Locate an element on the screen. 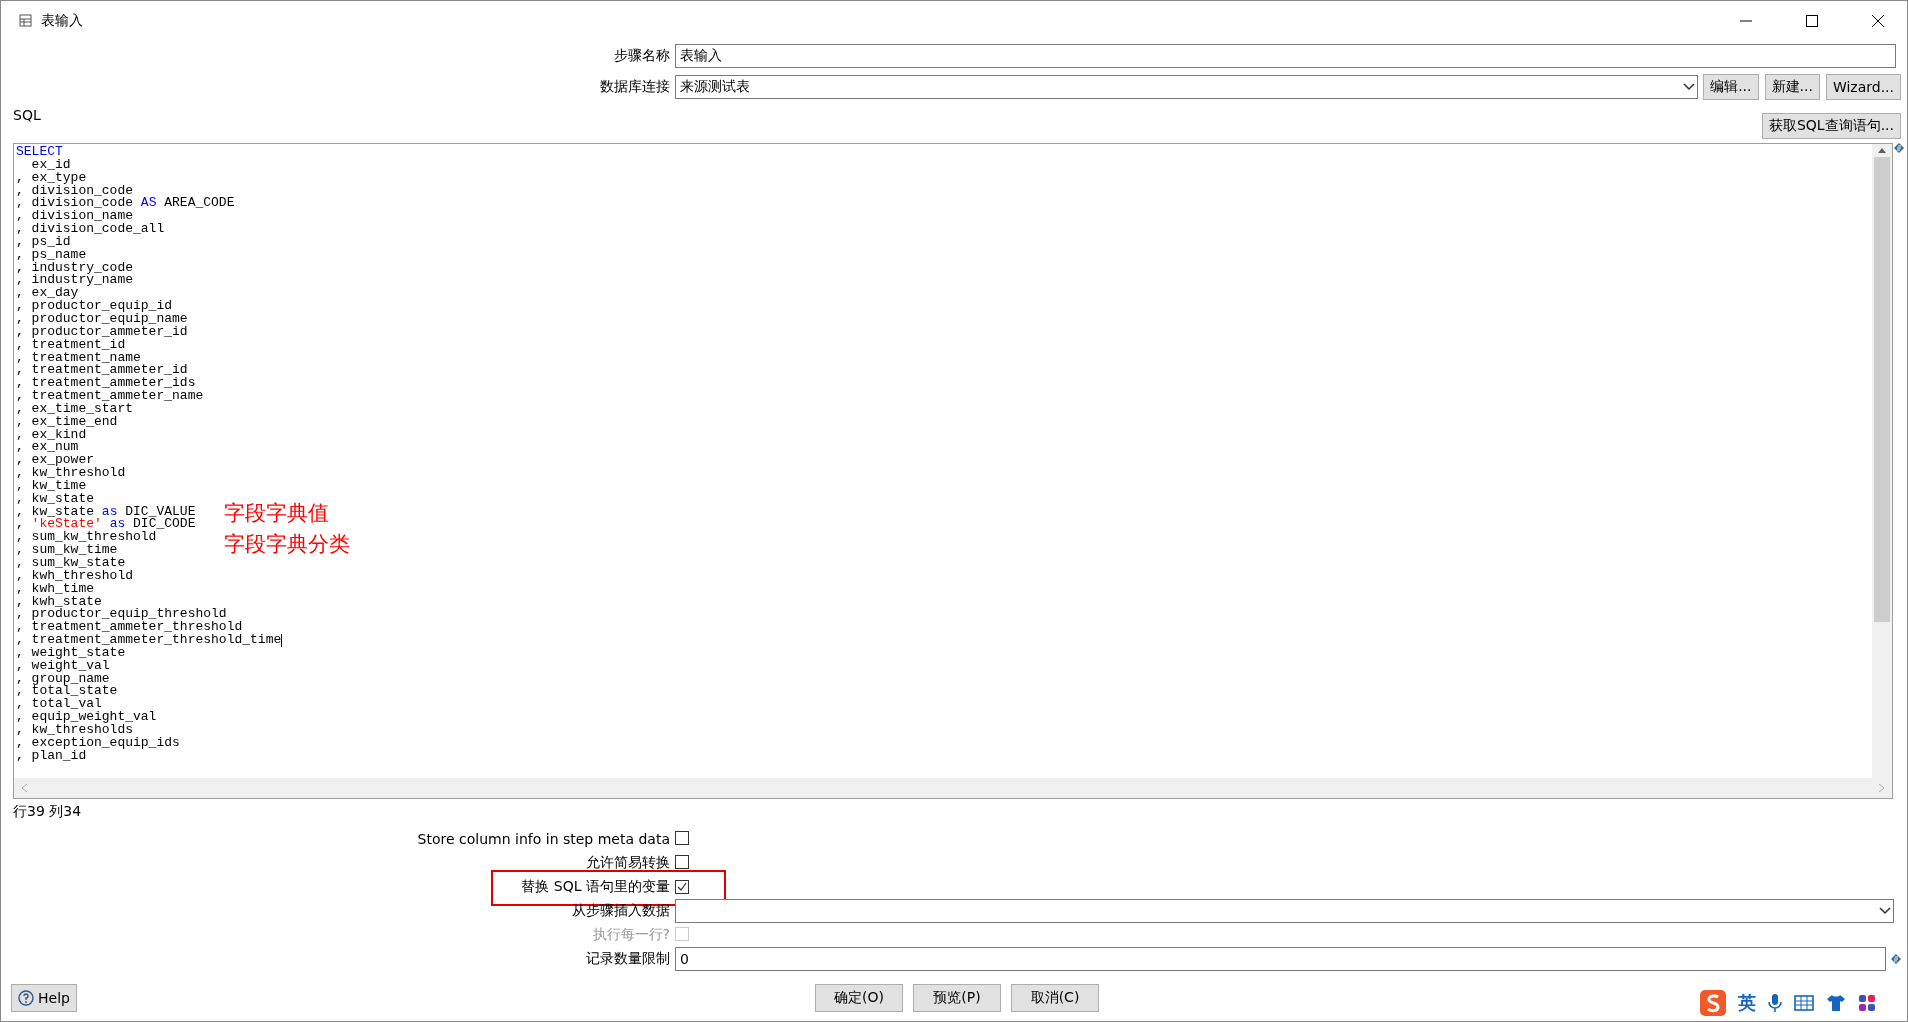 The image size is (1908, 1022). code-line: , sum_kw_threshold is located at coordinates (86, 538).